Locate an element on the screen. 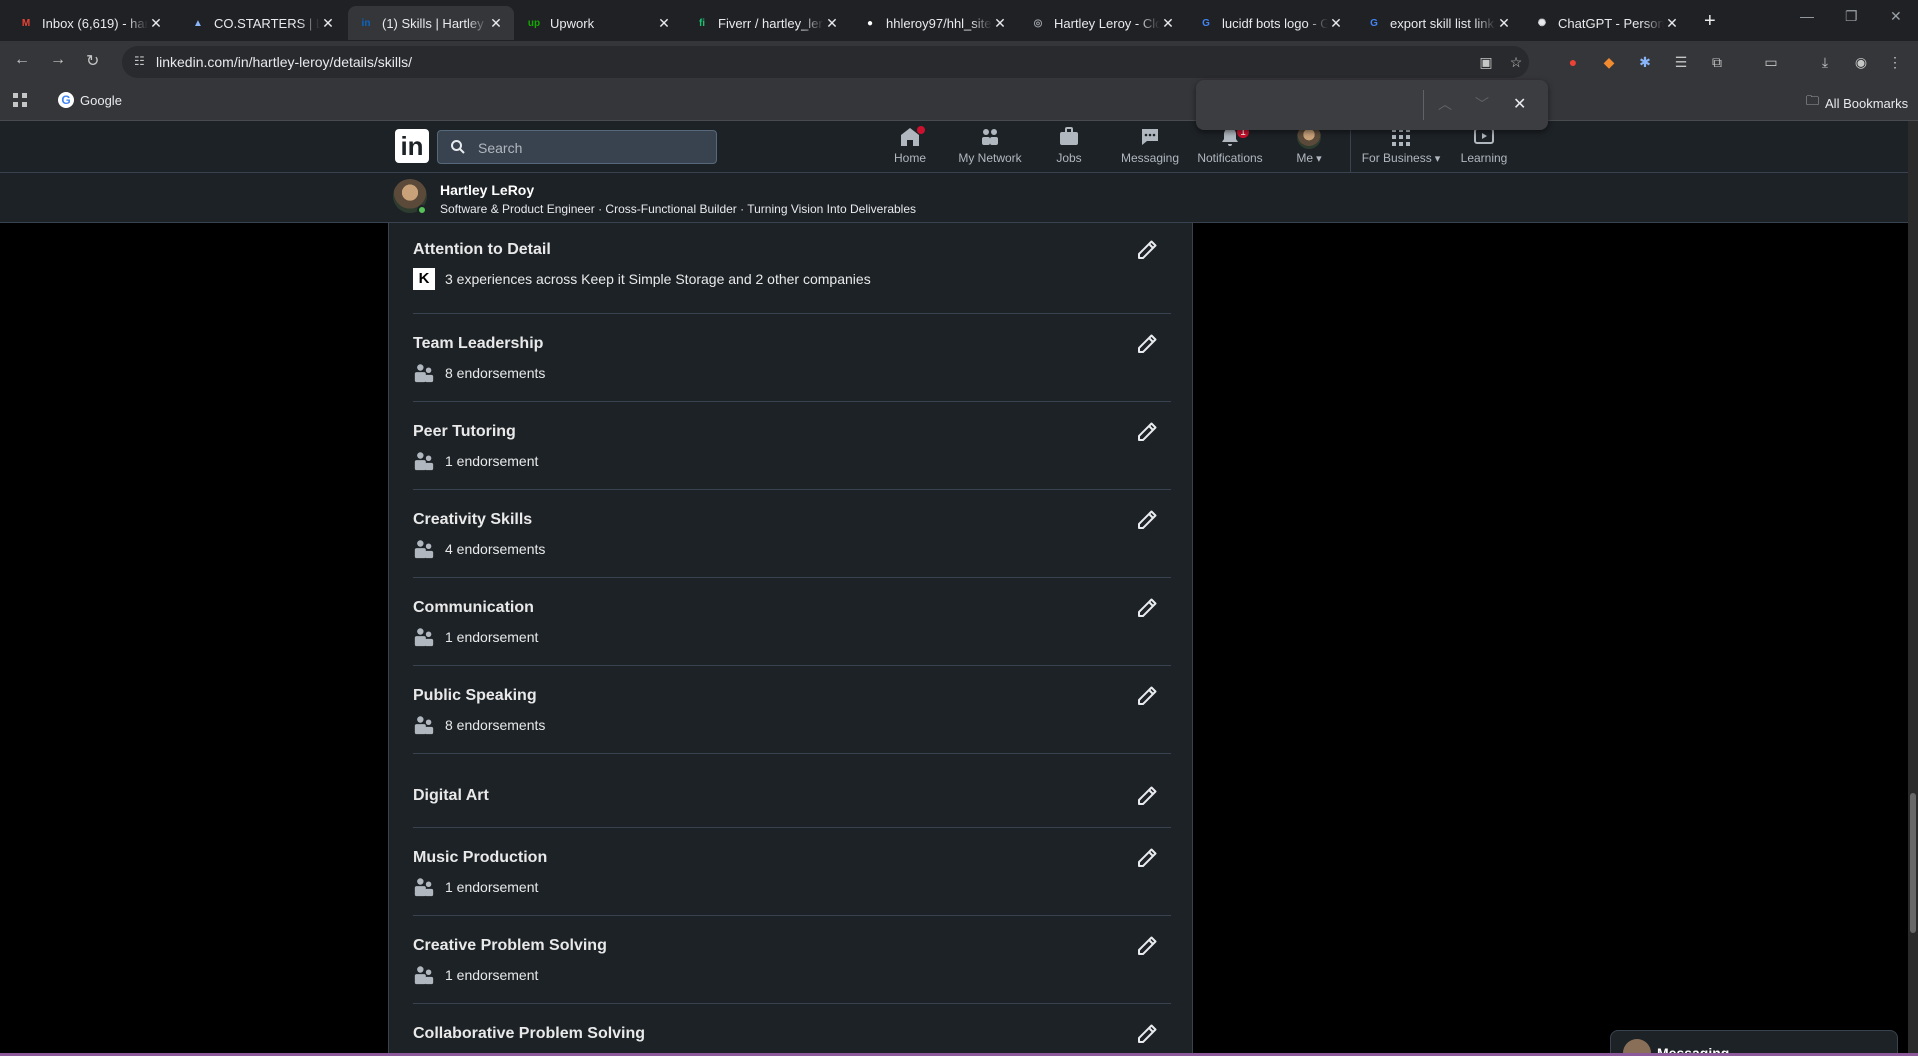 The width and height of the screenshot is (1918, 1056). extension-fox-icon: ◆ is located at coordinates (1609, 62).